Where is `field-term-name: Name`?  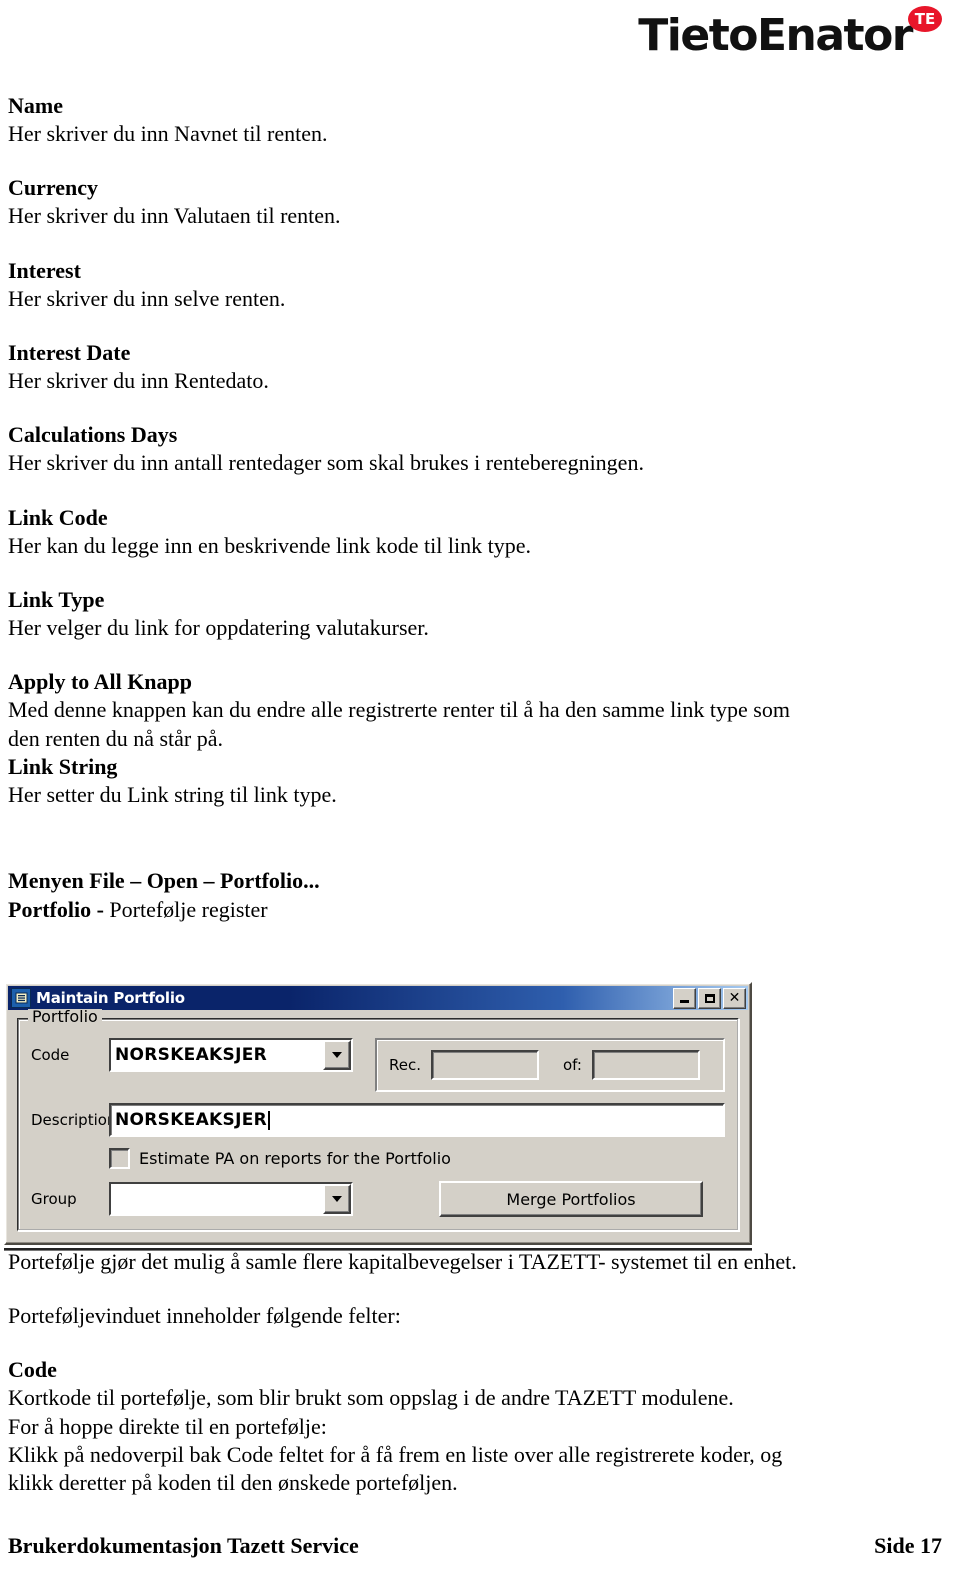 field-term-name: Name is located at coordinates (35, 105).